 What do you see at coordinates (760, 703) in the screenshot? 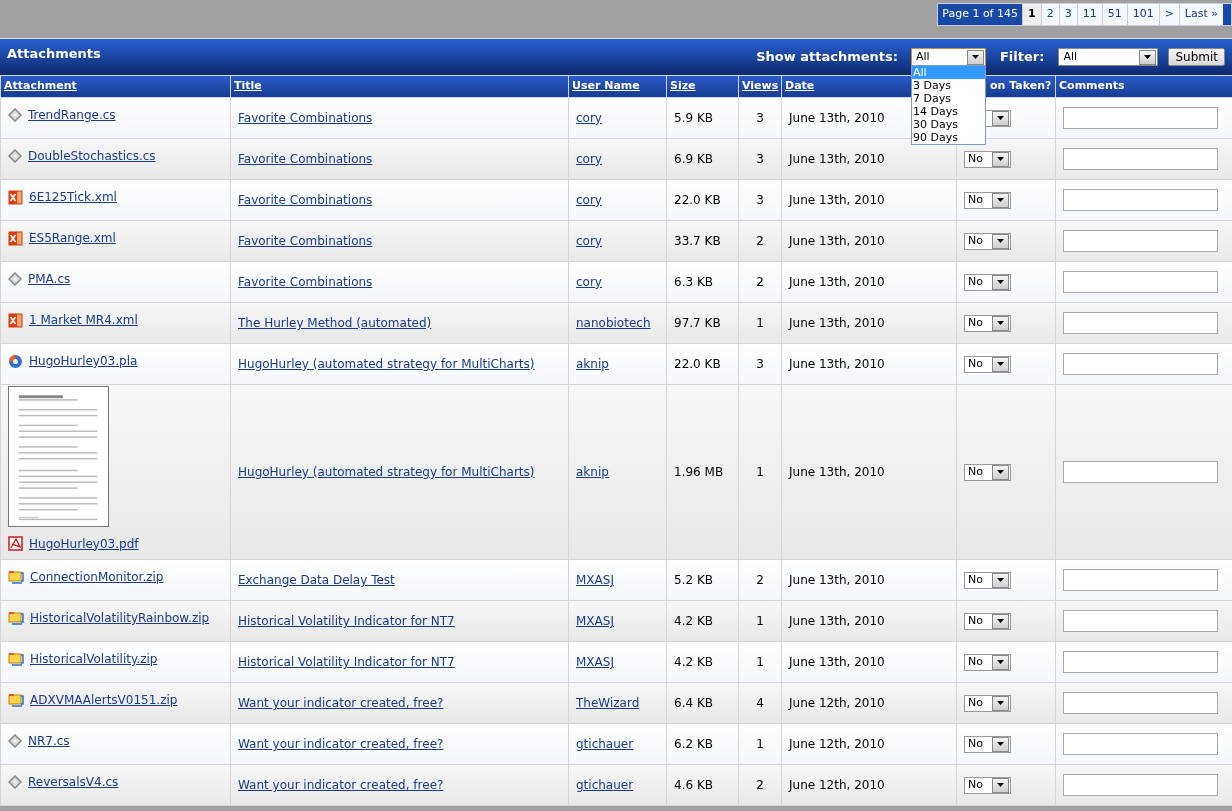
I see `views-count: 4` at bounding box center [760, 703].